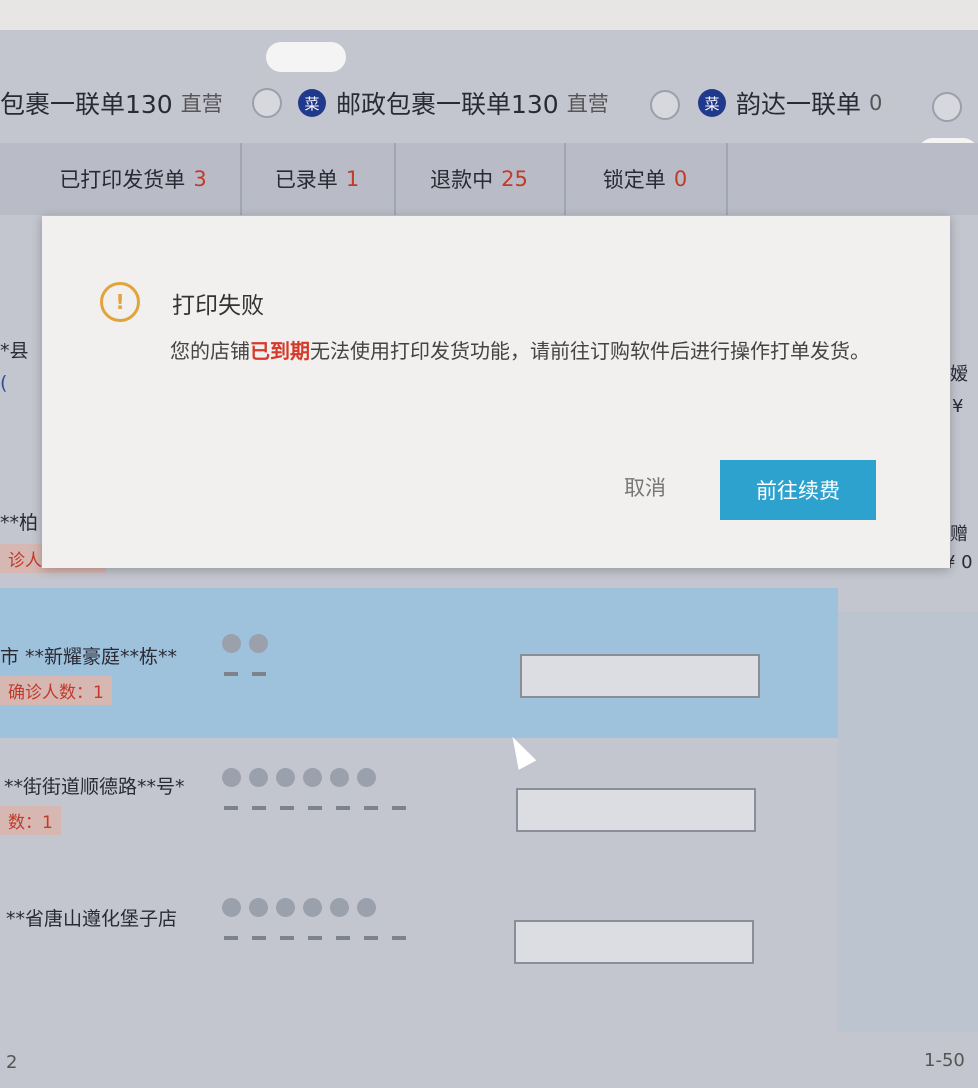 The width and height of the screenshot is (978, 1088). I want to click on carrier-option-3: 菜 韵达一联单 0, so click(790, 103).